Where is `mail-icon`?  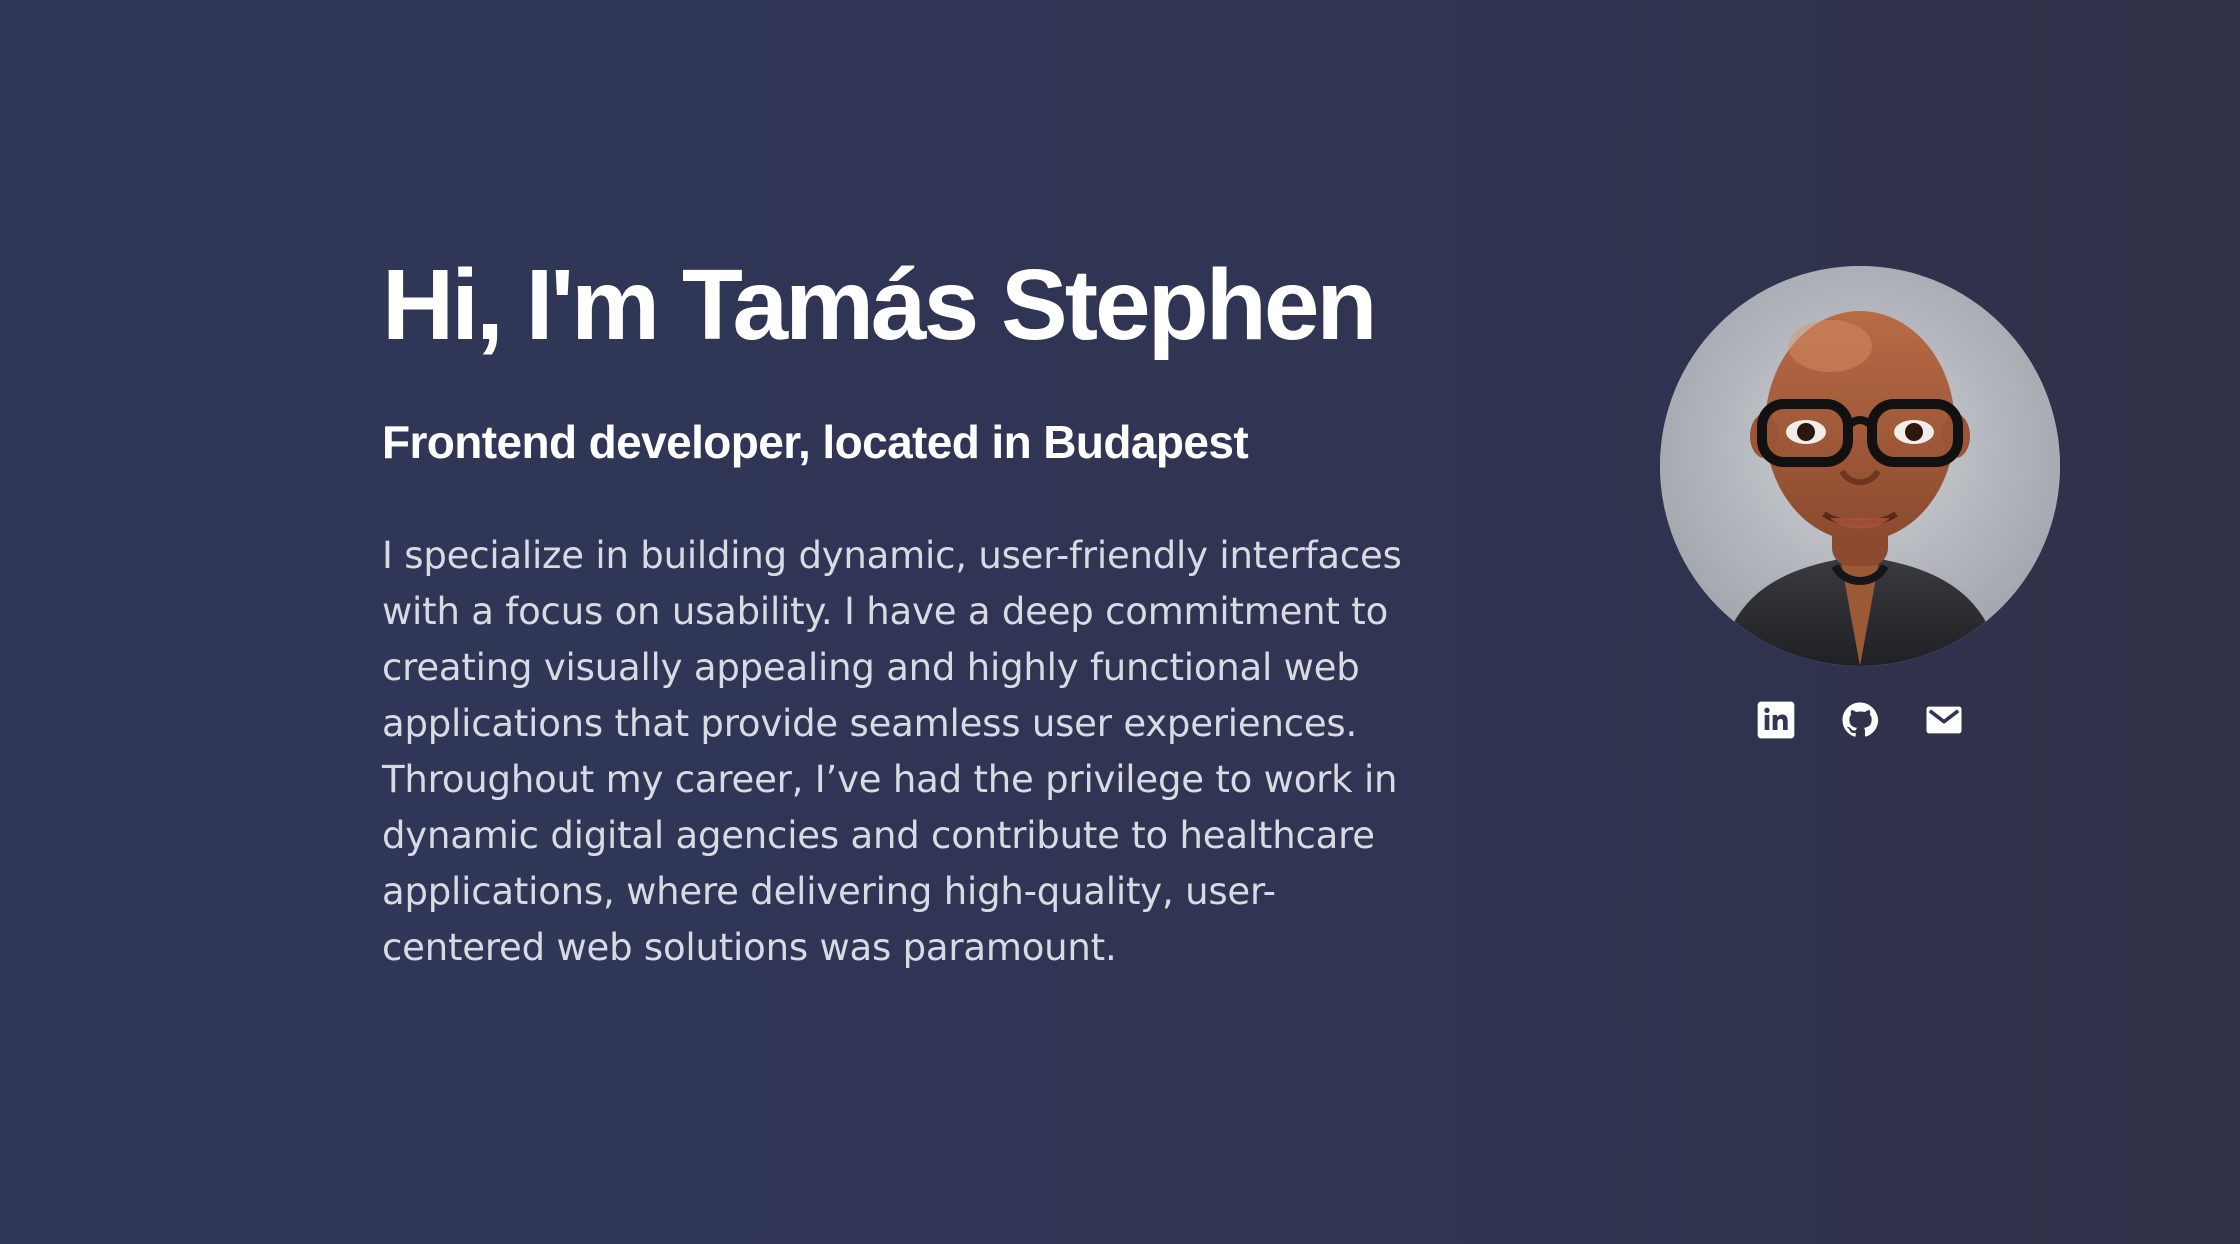 mail-icon is located at coordinates (1944, 720).